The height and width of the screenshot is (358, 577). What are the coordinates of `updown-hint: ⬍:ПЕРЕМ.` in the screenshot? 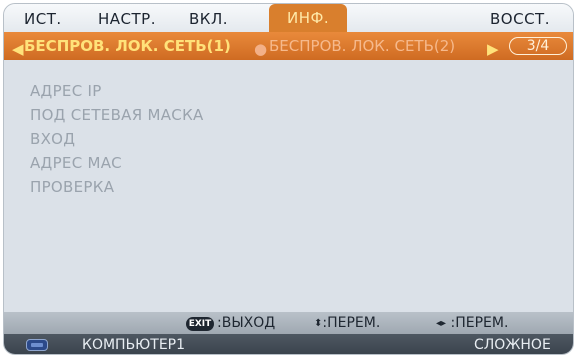 It's located at (347, 323).